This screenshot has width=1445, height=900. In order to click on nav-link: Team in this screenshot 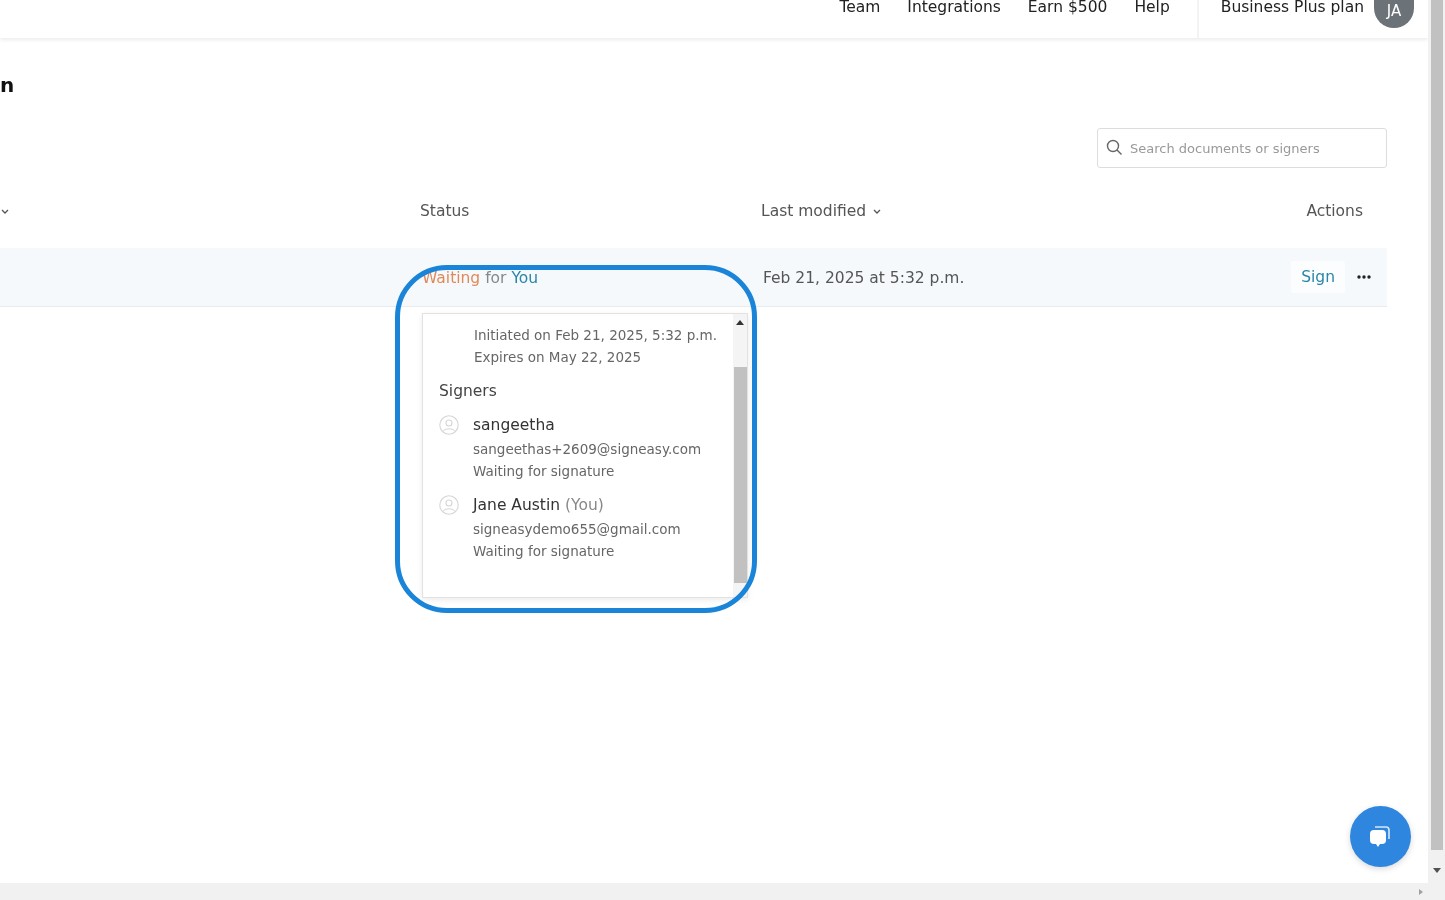, I will do `click(860, 19)`.